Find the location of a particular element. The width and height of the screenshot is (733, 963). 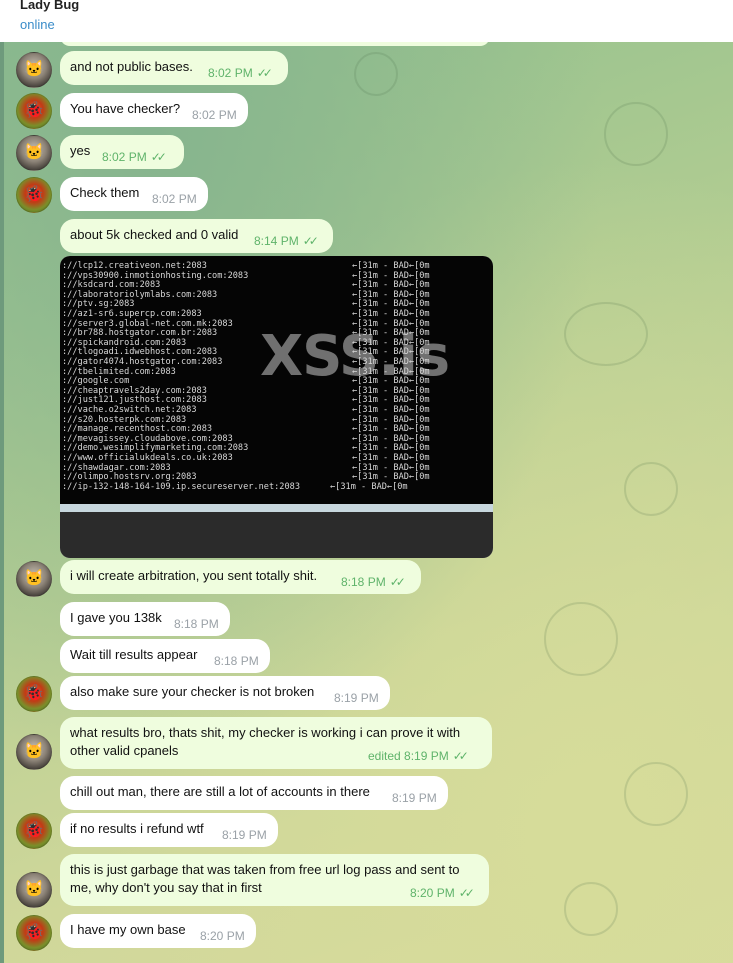

contact-status: online is located at coordinates (37, 24).